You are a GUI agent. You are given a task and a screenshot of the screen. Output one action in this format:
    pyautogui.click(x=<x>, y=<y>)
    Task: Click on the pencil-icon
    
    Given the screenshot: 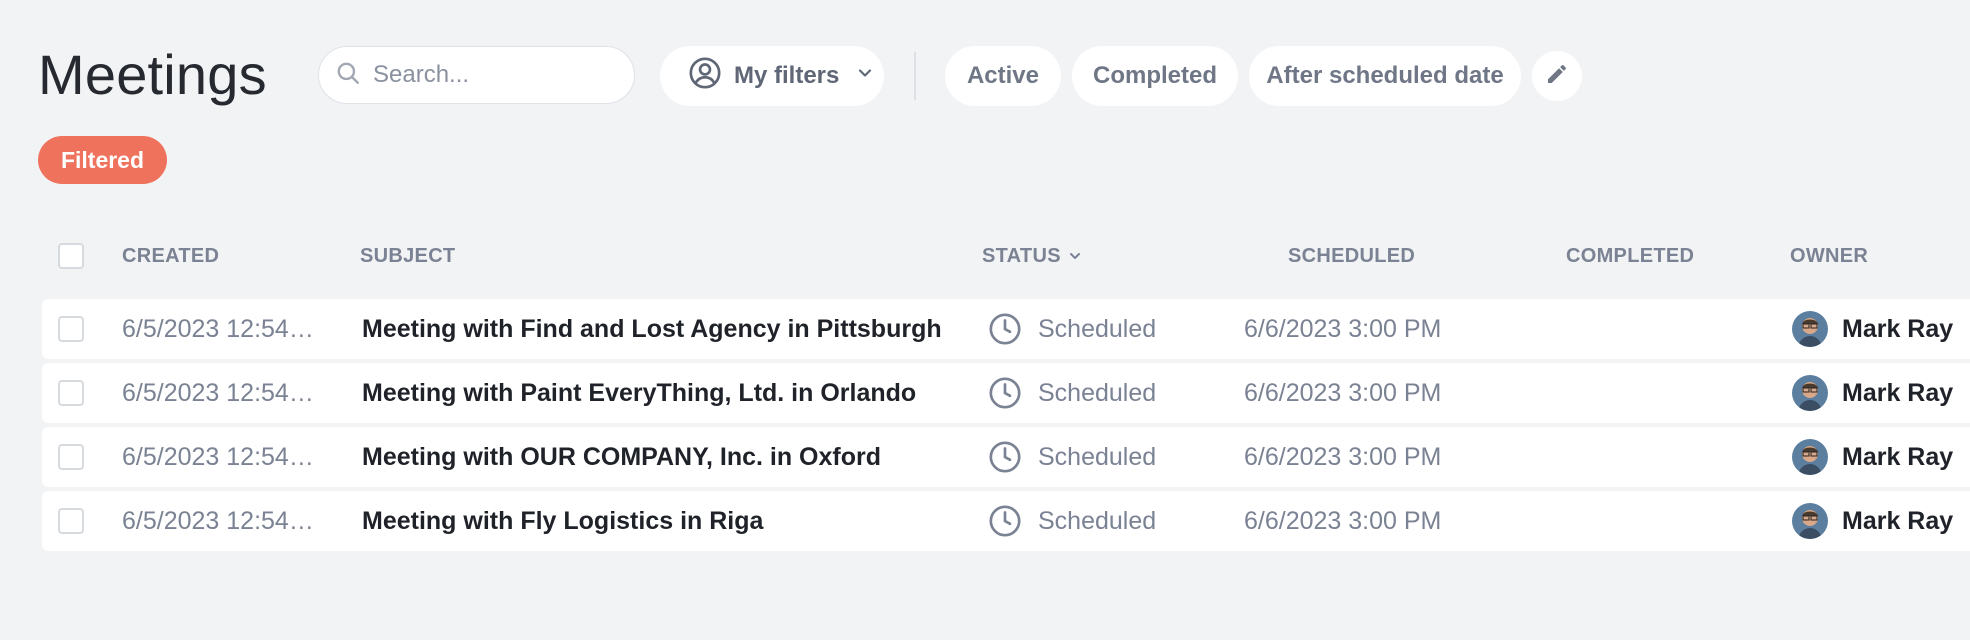 What is the action you would take?
    pyautogui.click(x=1557, y=76)
    